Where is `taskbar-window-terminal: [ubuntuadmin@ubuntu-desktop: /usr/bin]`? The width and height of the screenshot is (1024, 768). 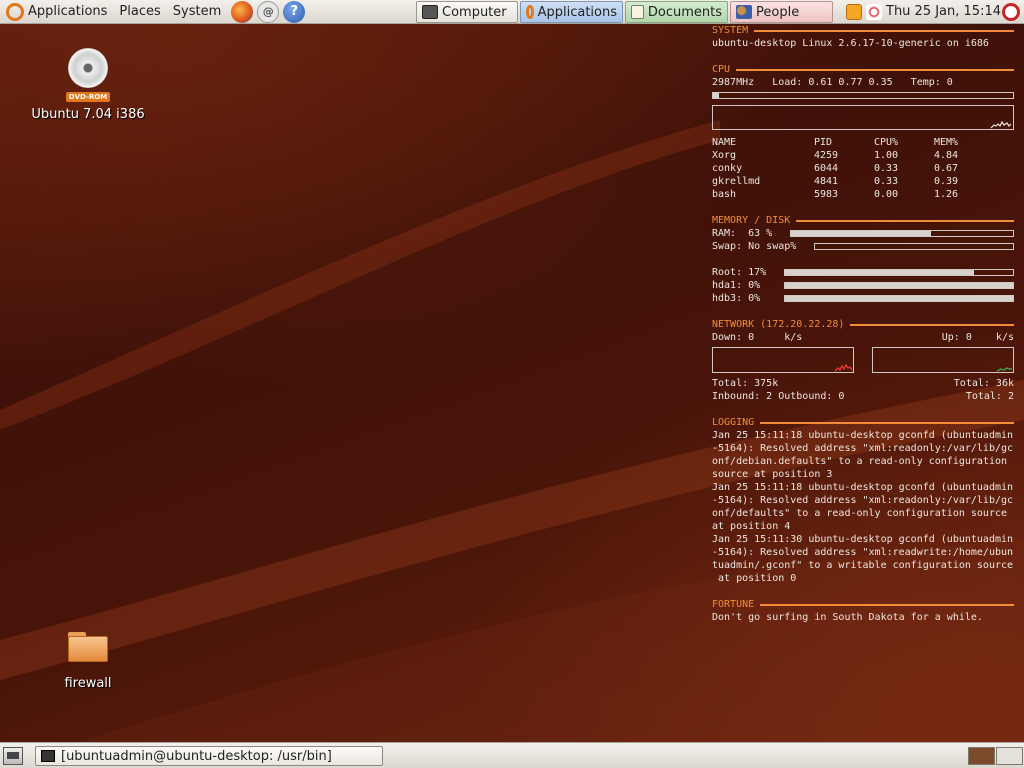 taskbar-window-terminal: [ubuntuadmin@ubuntu-desktop: /usr/bin] is located at coordinates (209, 756).